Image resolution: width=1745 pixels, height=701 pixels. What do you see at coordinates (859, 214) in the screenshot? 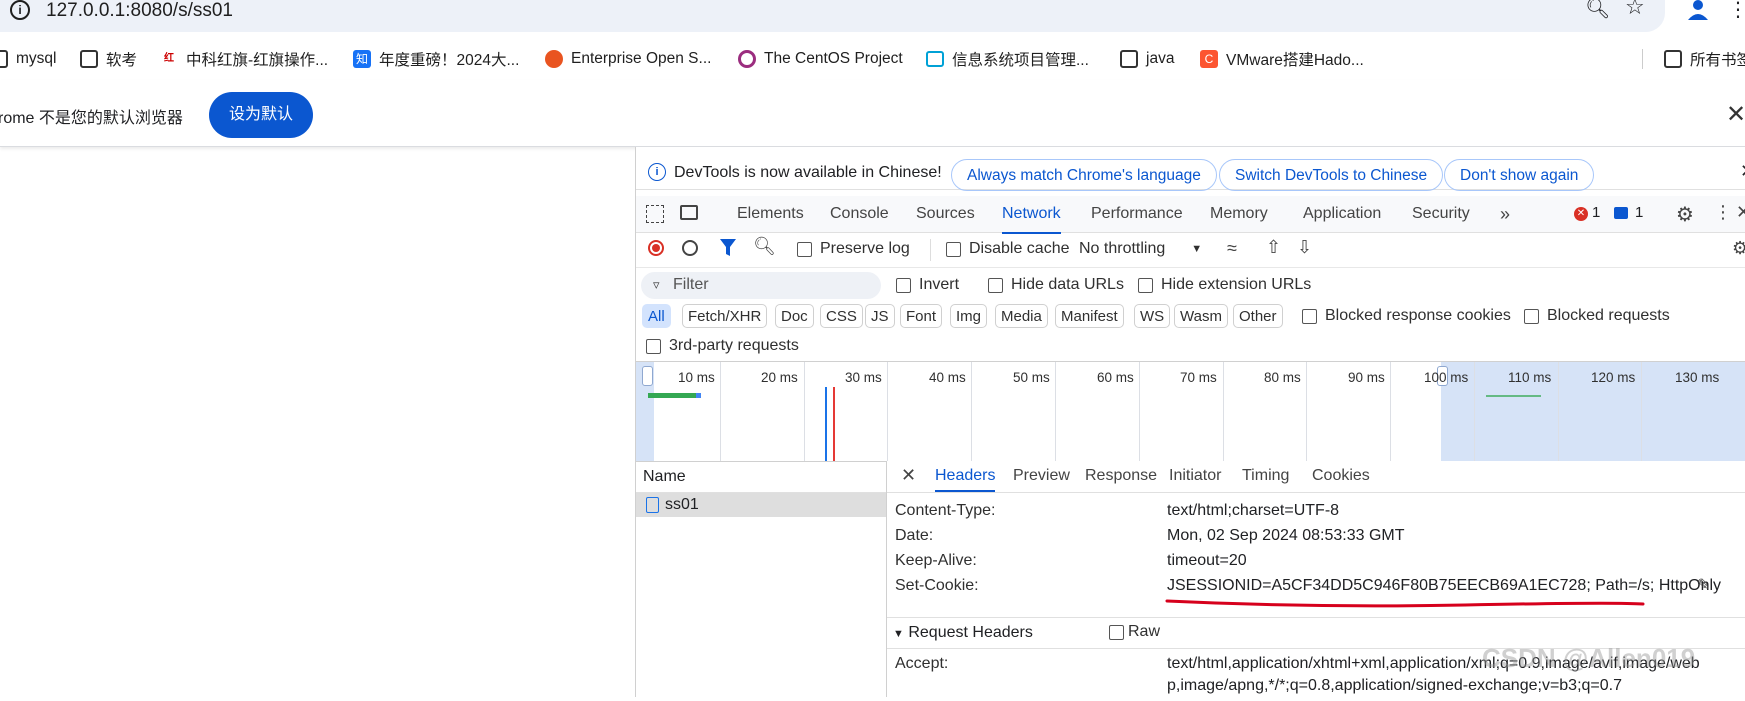
I see `tab-console: Console` at bounding box center [859, 214].